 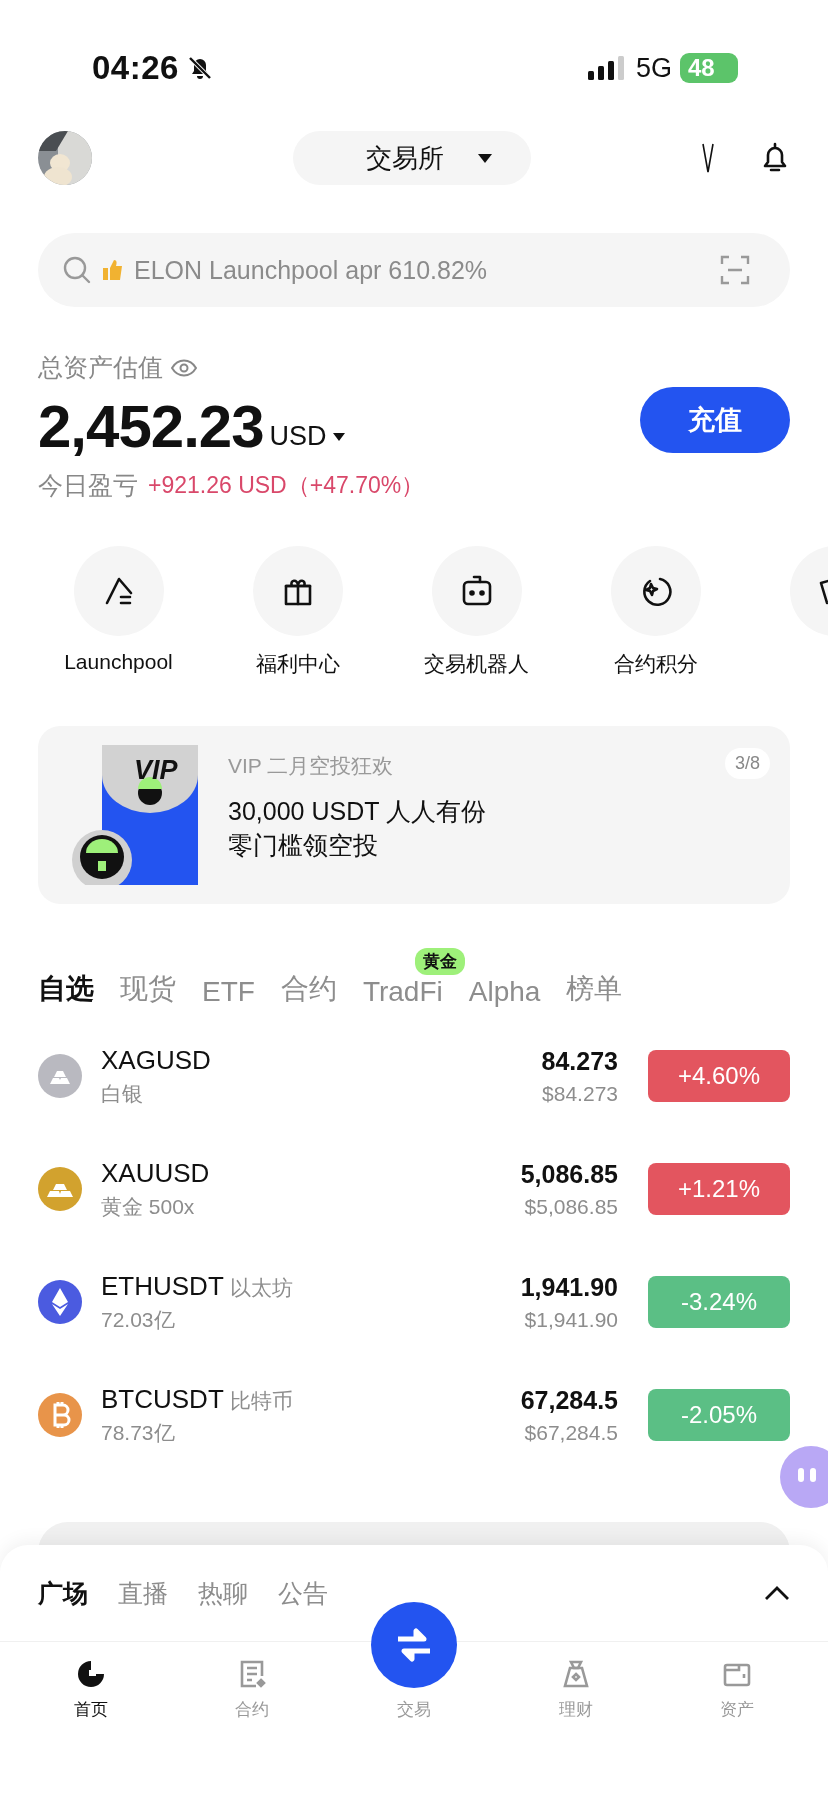 I want to click on nav-tab: 资产, so click(x=737, y=1682).